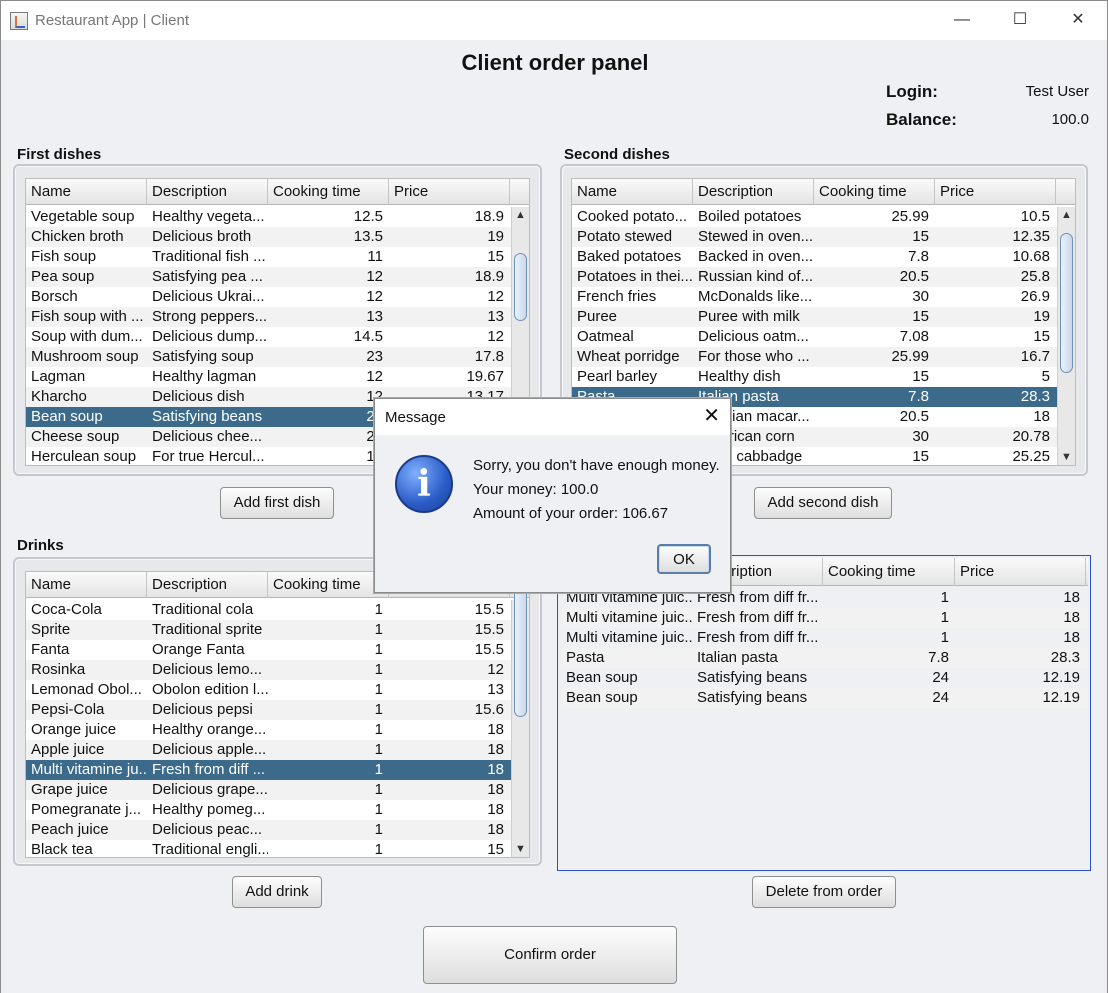 Image resolution: width=1108 pixels, height=993 pixels. Describe the element at coordinates (268, 730) in the screenshot. I see `table-row: Orange juice Healthy orange... 1 18` at that location.